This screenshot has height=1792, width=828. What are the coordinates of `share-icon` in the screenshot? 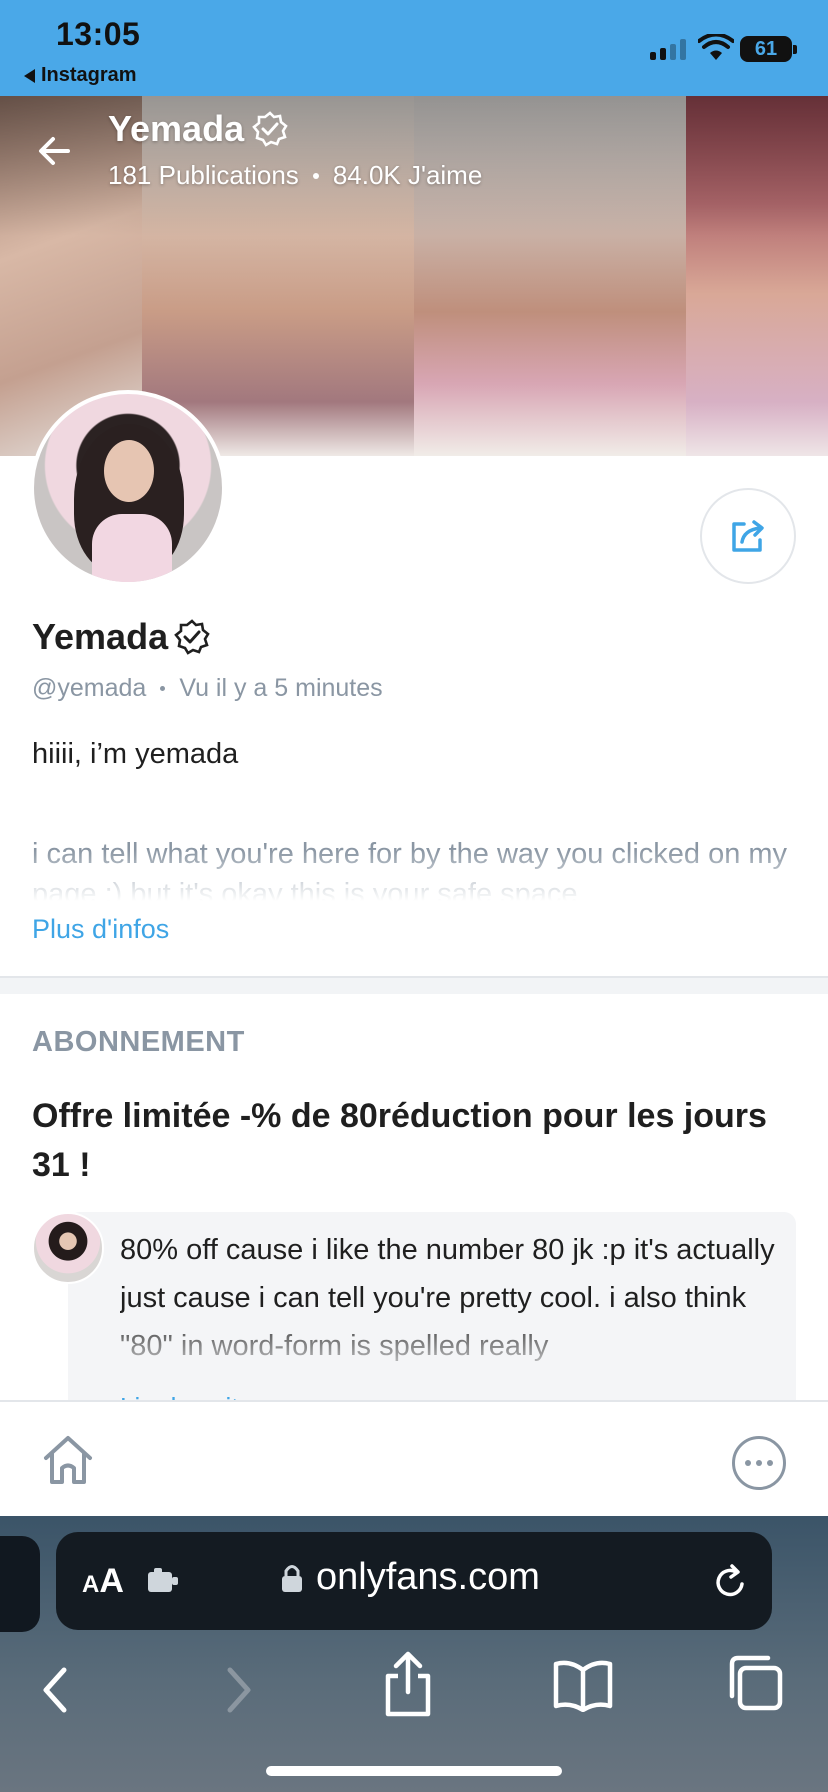 It's located at (748, 536).